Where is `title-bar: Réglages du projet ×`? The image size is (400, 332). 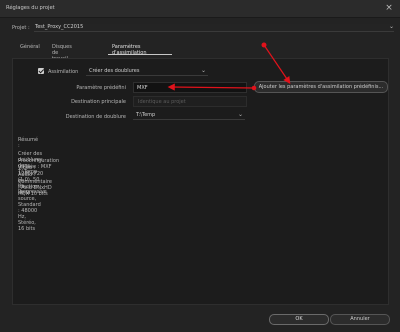 title-bar: Réglages du projet × is located at coordinates (200, 9).